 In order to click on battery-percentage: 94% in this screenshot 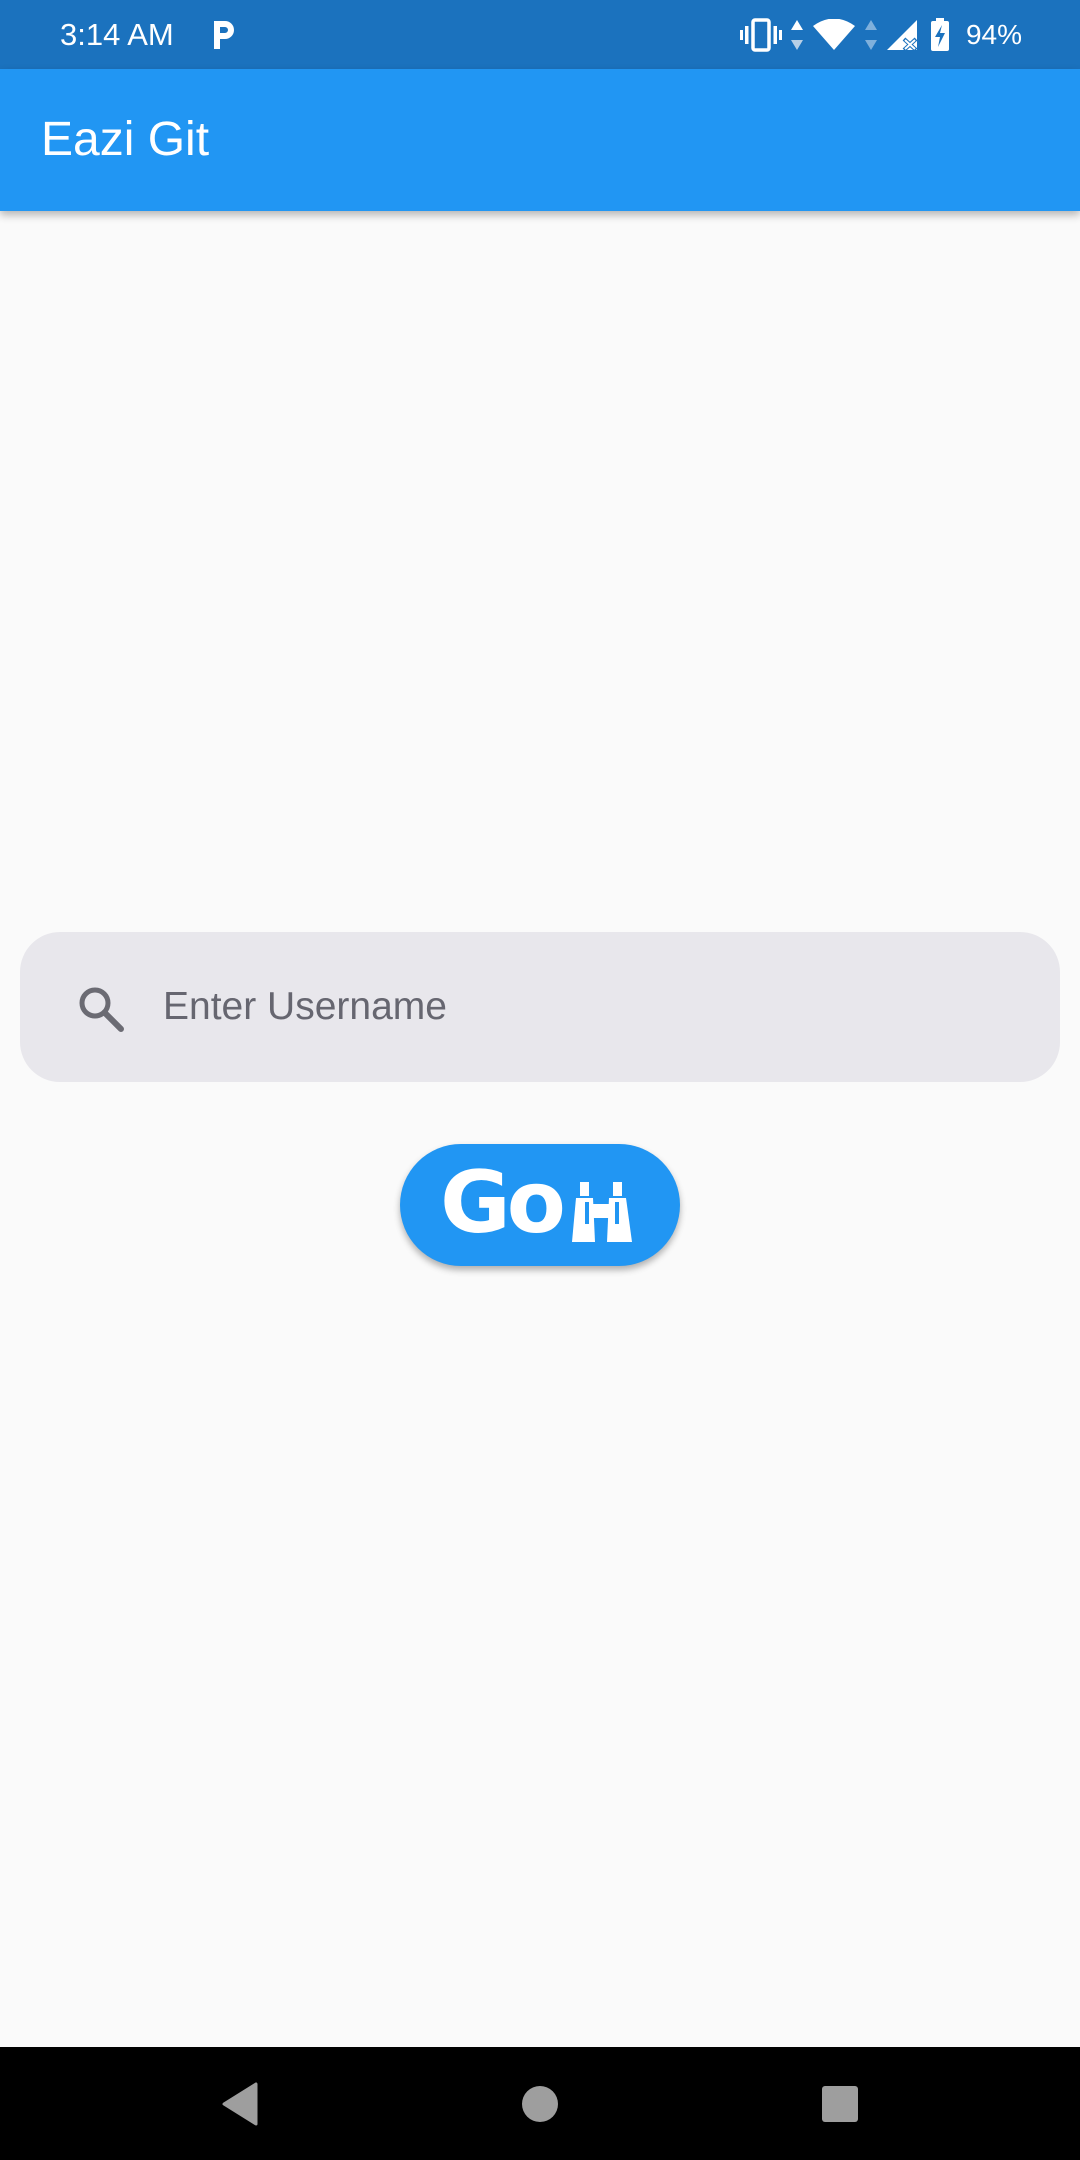, I will do `click(993, 34)`.